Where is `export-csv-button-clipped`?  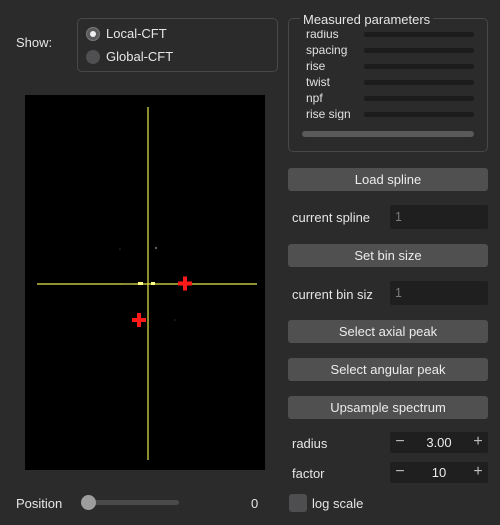
export-csv-button-clipped is located at coordinates (388, 134).